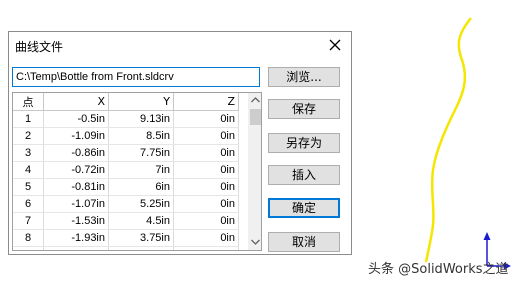  What do you see at coordinates (254, 171) in the screenshot?
I see `table-scrollbar` at bounding box center [254, 171].